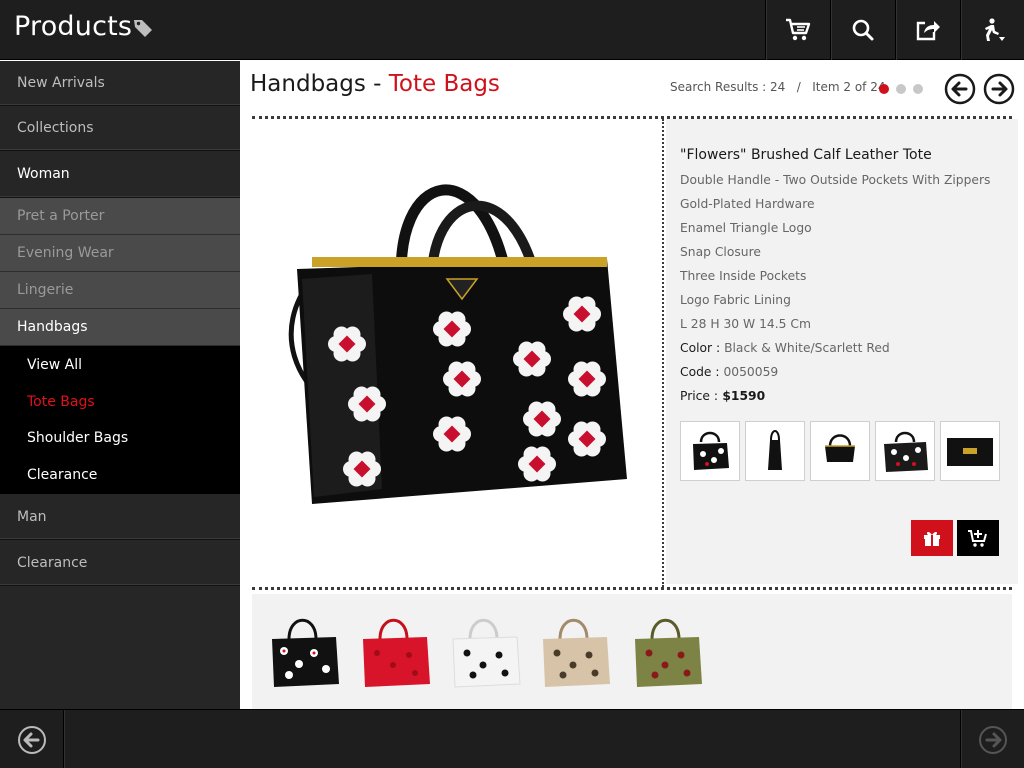 The width and height of the screenshot is (1024, 768). Describe the element at coordinates (746, 228) in the screenshot. I see `product-feature: Enamel Triangle Logo` at that location.